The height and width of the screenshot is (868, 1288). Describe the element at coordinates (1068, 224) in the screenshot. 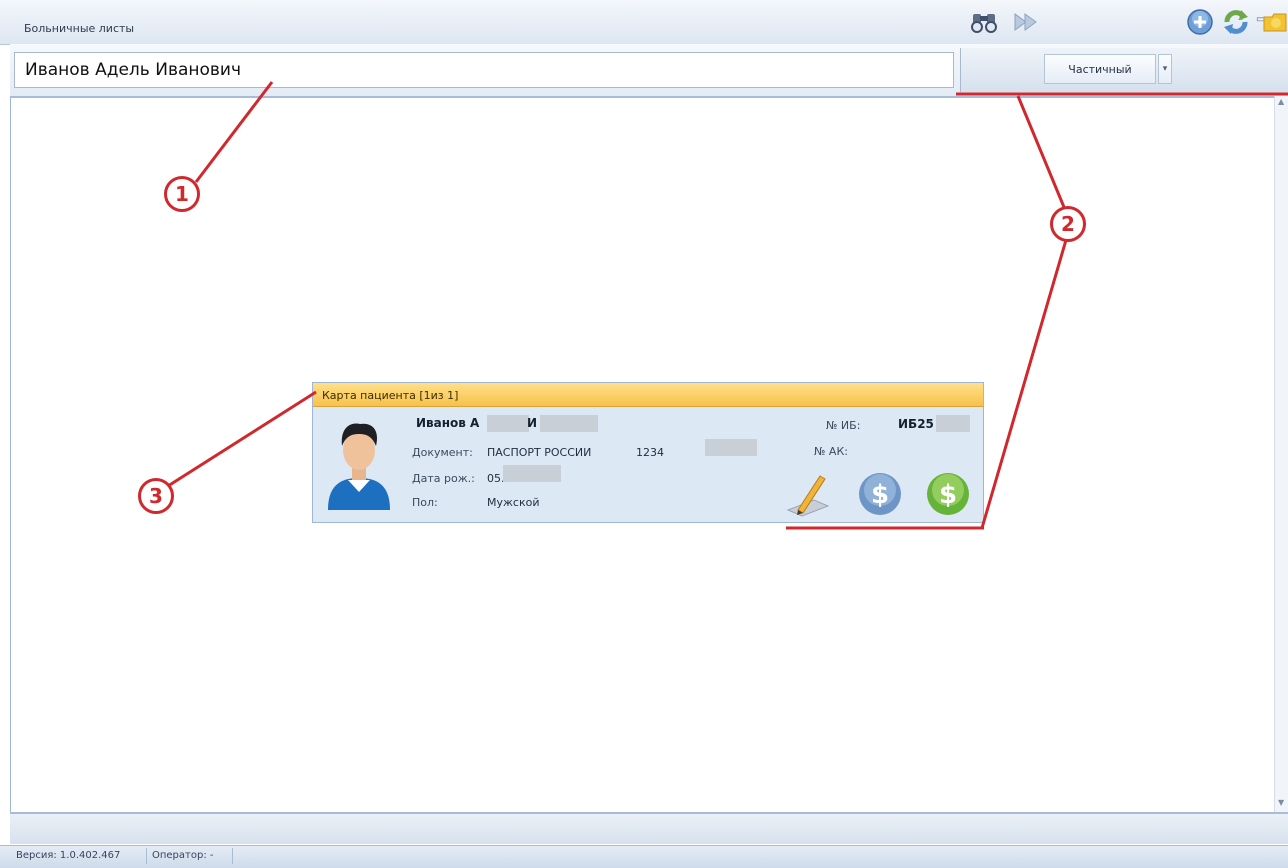

I see `annotation-badge-2: 2` at that location.